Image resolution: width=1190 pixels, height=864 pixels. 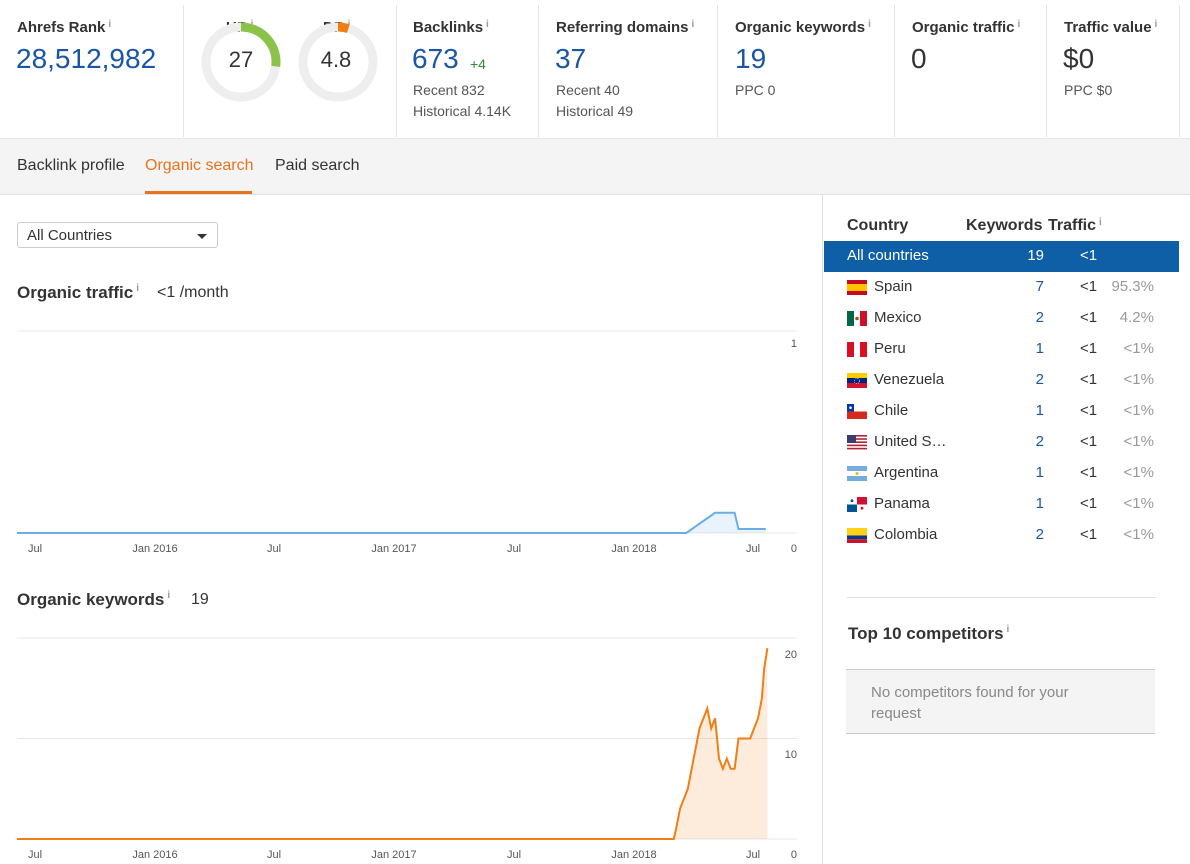 I want to click on panel-divider, so click(x=822, y=529).